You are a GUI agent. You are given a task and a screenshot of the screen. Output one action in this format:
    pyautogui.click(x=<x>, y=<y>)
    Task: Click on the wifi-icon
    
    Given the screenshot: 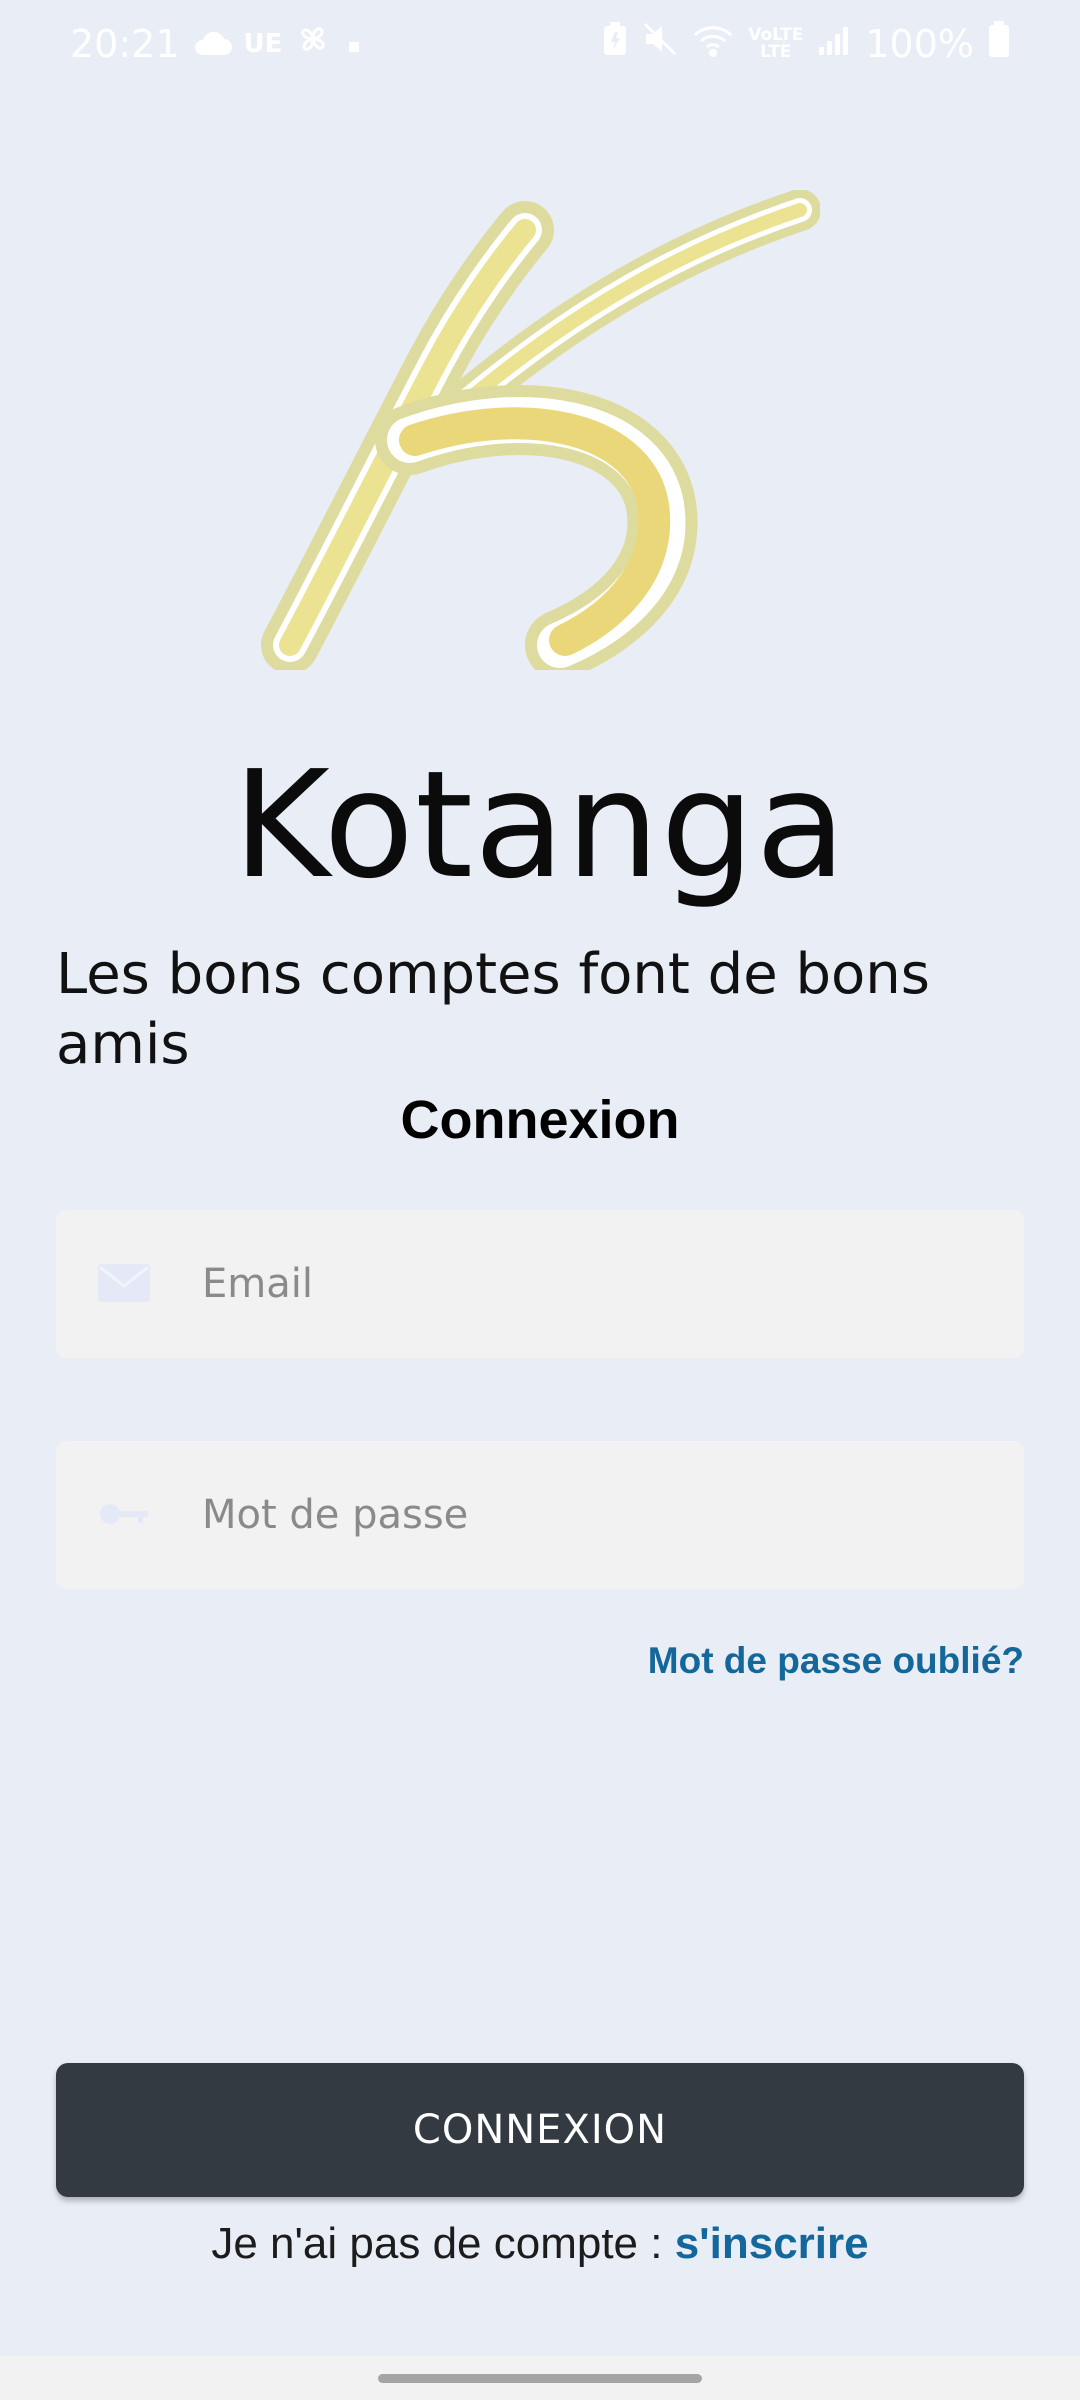 What is the action you would take?
    pyautogui.click(x=713, y=44)
    